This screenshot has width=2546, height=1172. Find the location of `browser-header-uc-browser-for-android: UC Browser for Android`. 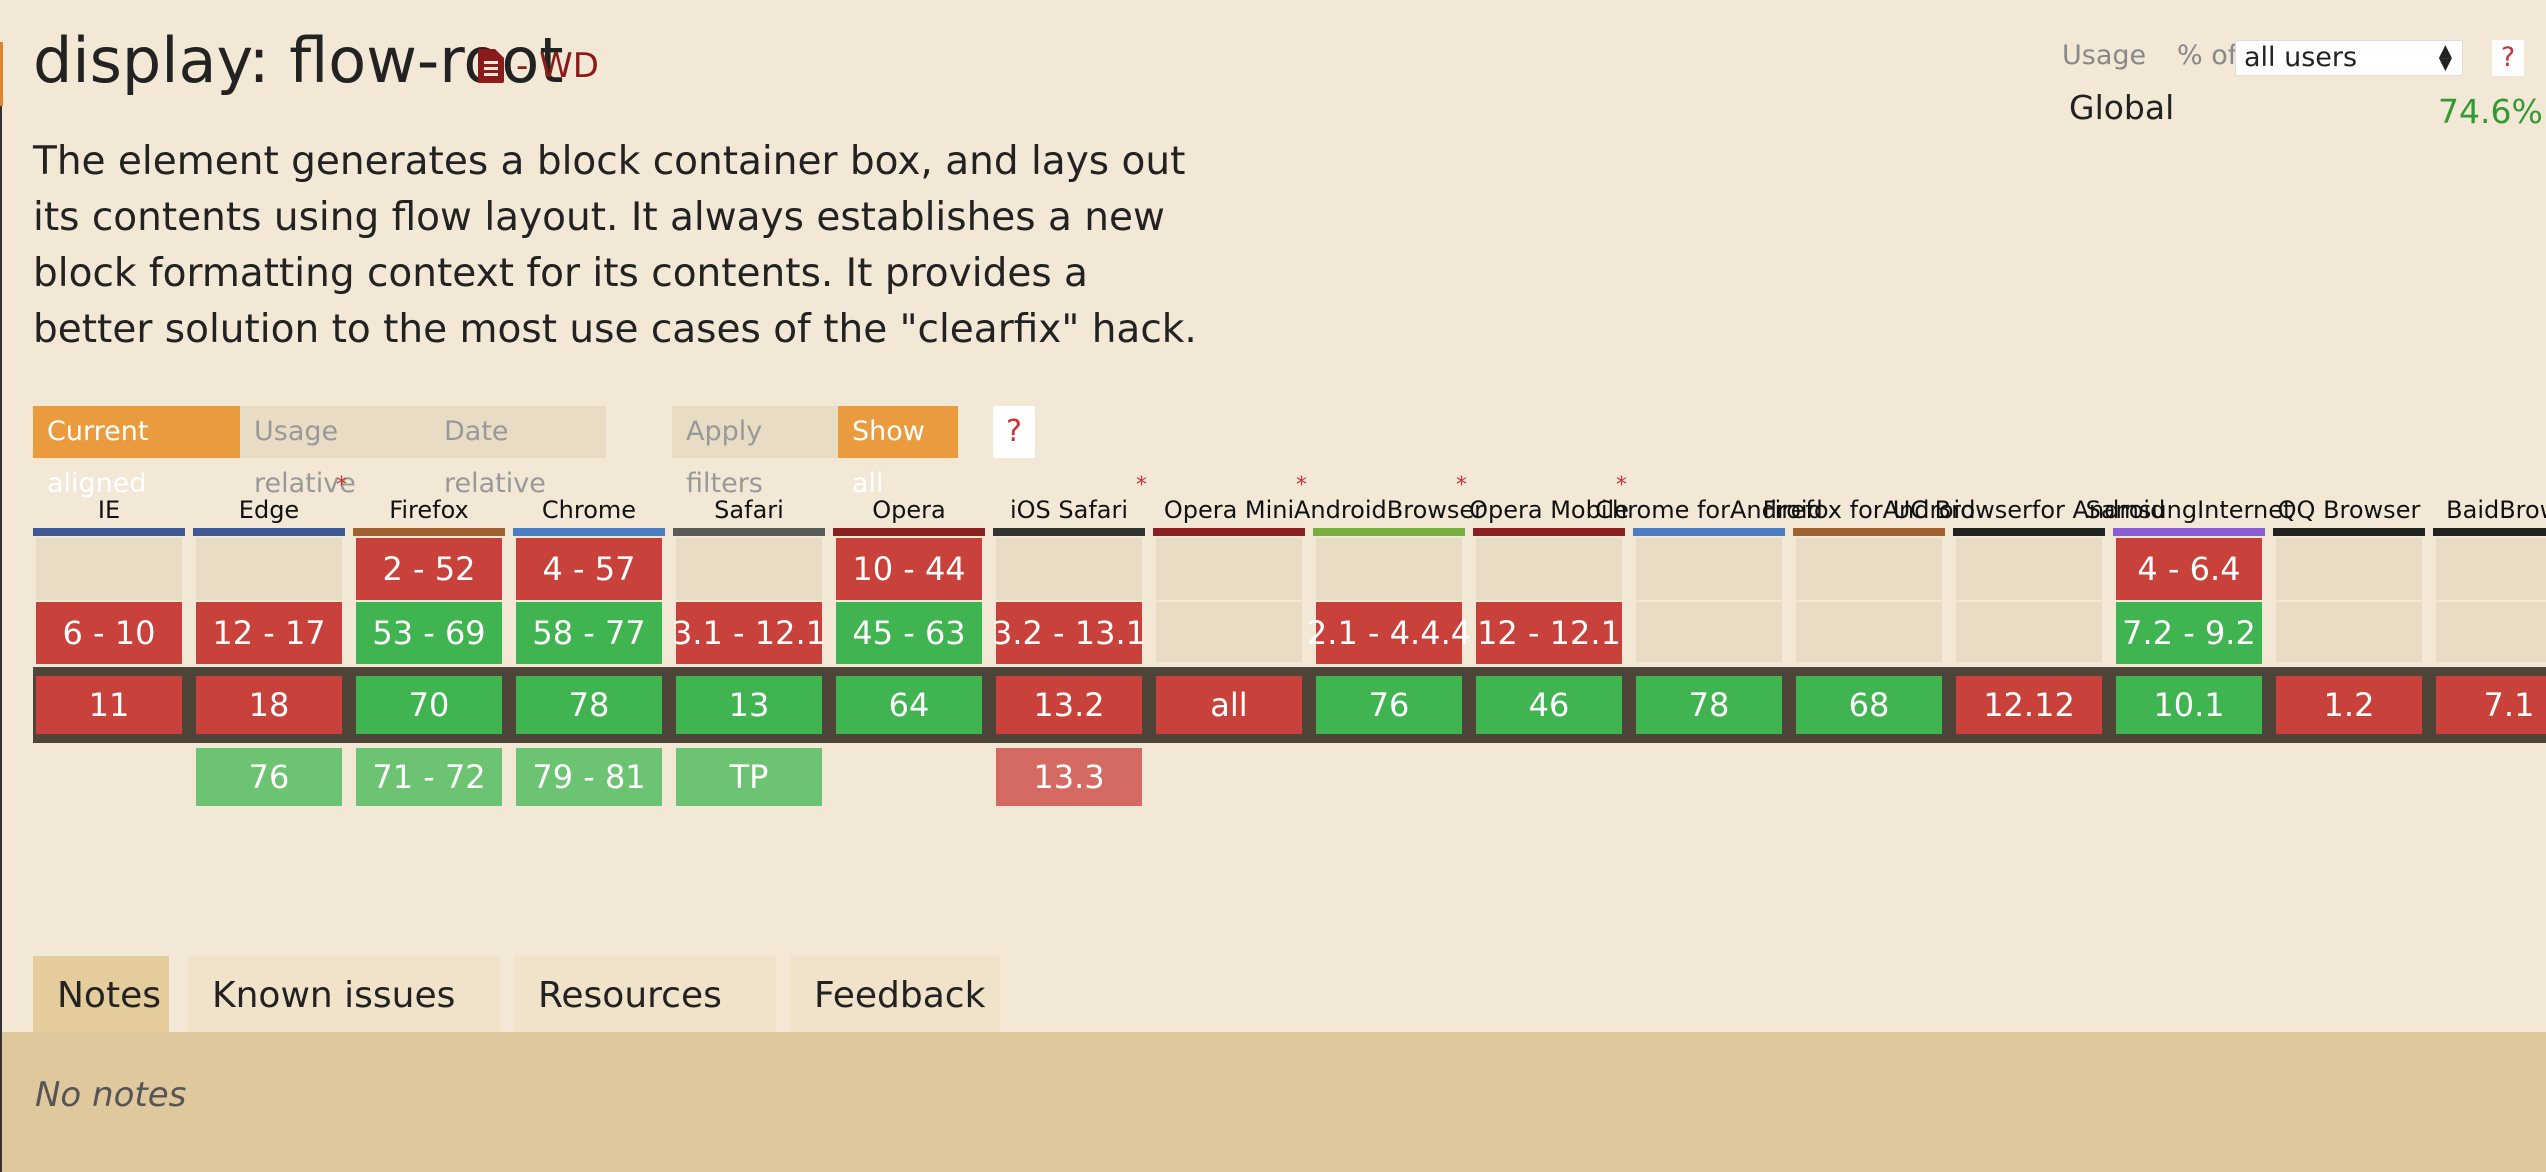

browser-header-uc-browser-for-android: UC Browser for Android is located at coordinates (2029, 498).